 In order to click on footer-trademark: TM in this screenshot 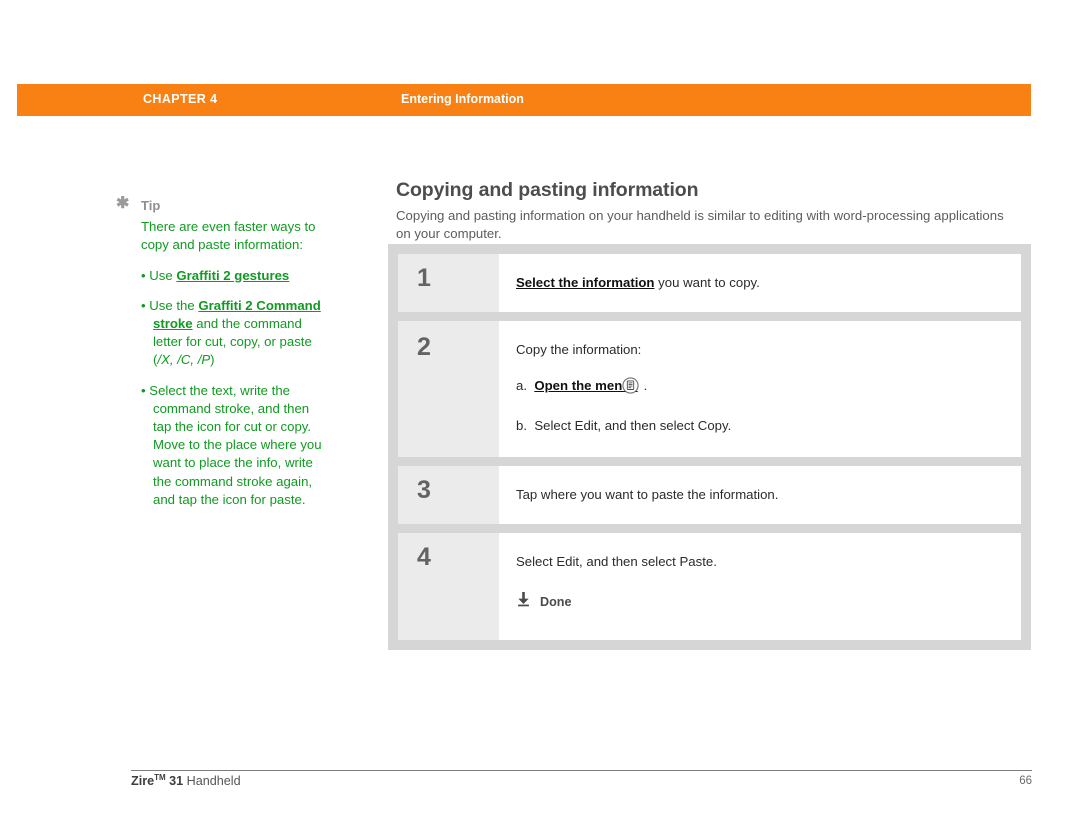, I will do `click(160, 777)`.